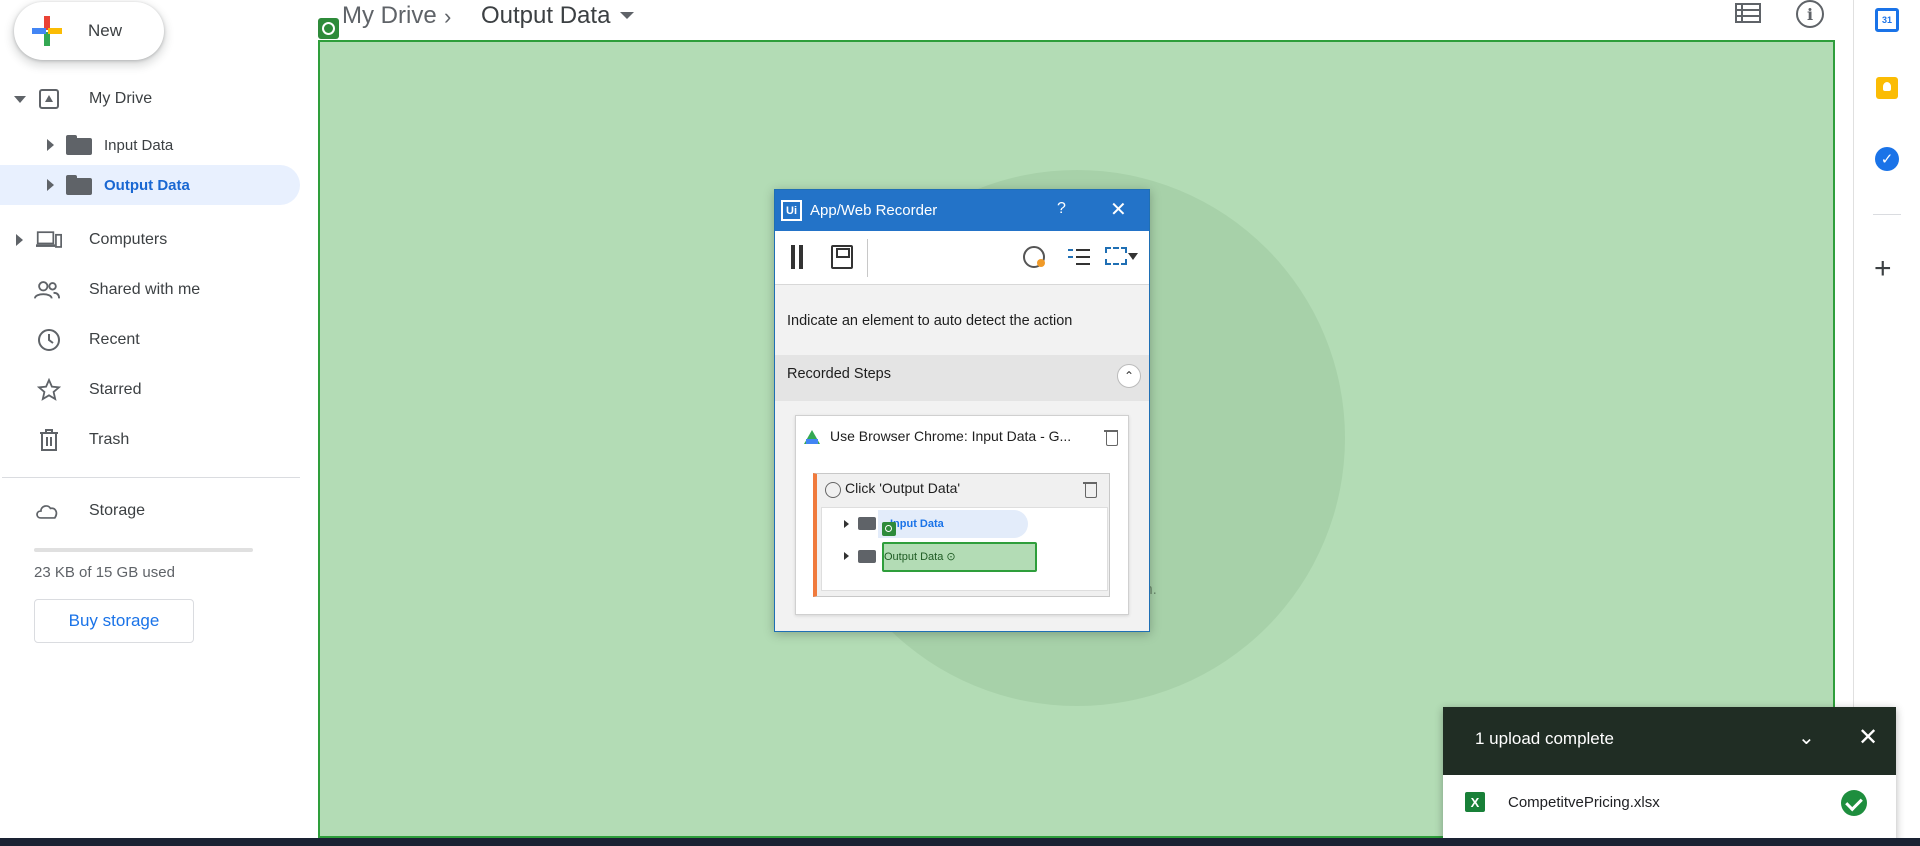 Image resolution: width=1920 pixels, height=846 pixels. I want to click on sidebar-item-label: Input Data, so click(139, 145).